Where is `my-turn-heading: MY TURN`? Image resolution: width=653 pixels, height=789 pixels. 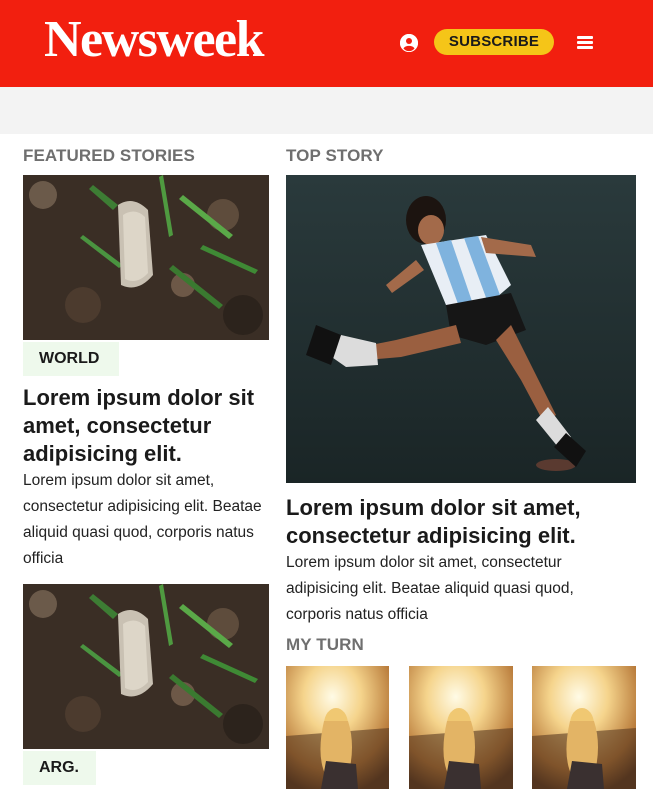 my-turn-heading: MY TURN is located at coordinates (325, 644).